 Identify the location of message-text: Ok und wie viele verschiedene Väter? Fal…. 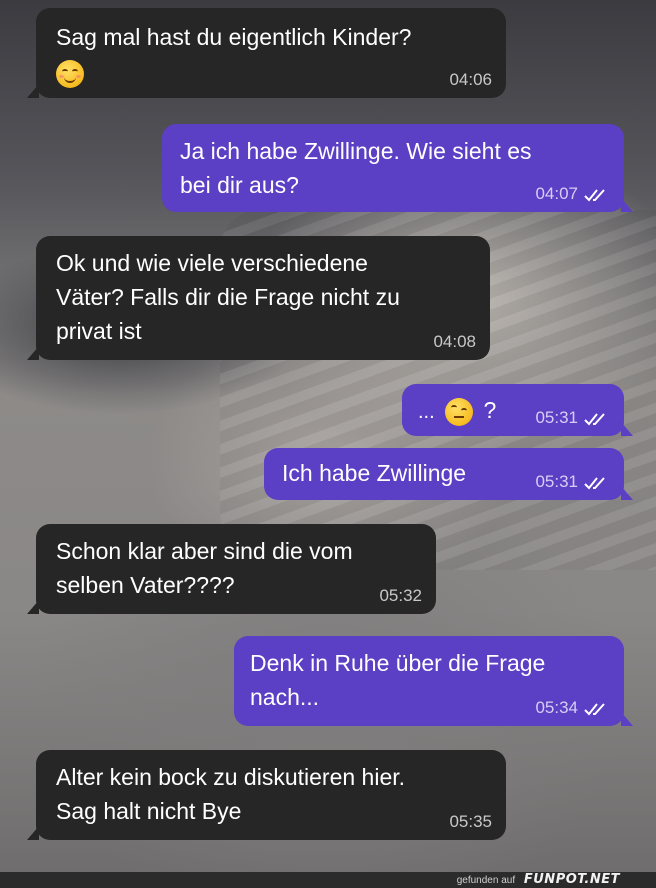
(228, 297).